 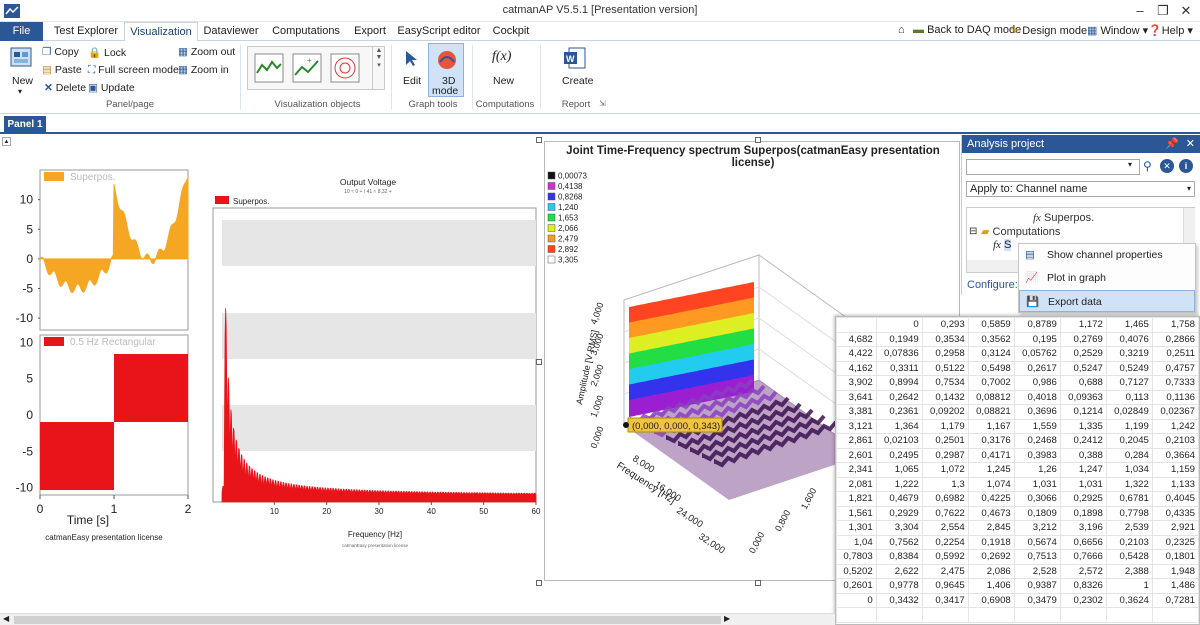 I want to click on table-cell: 1,167, so click(x=991, y=426).